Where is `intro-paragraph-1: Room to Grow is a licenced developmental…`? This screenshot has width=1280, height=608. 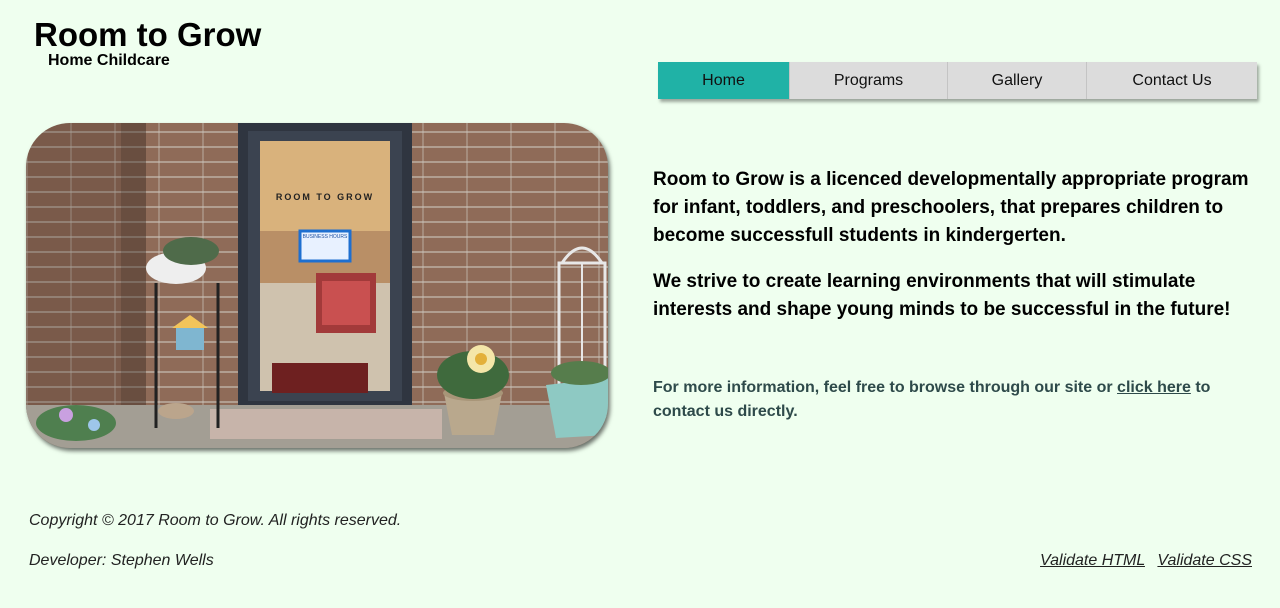
intro-paragraph-1: Room to Grow is a licenced developmental… is located at coordinates (951, 207).